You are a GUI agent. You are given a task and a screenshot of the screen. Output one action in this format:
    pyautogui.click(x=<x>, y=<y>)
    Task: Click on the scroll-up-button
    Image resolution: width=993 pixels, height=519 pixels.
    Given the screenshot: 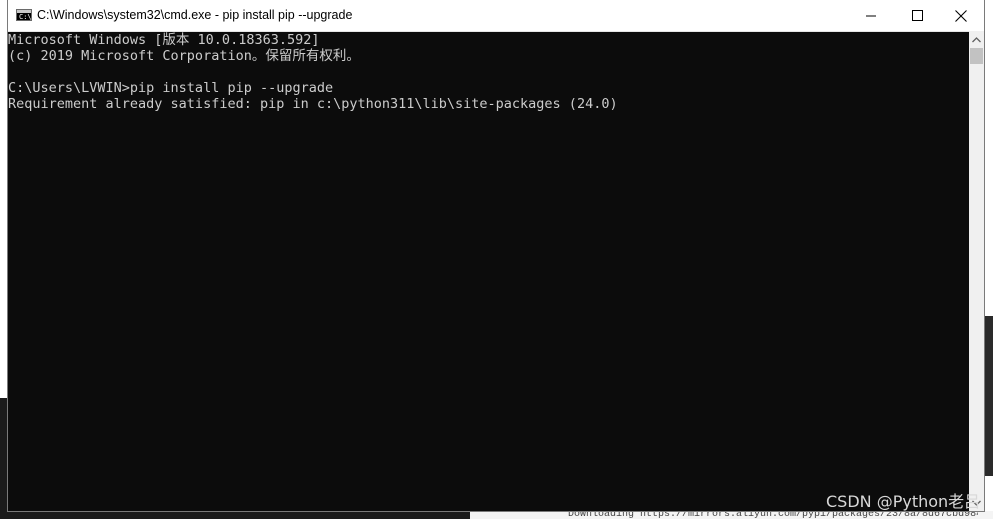 What is the action you would take?
    pyautogui.click(x=976, y=39)
    